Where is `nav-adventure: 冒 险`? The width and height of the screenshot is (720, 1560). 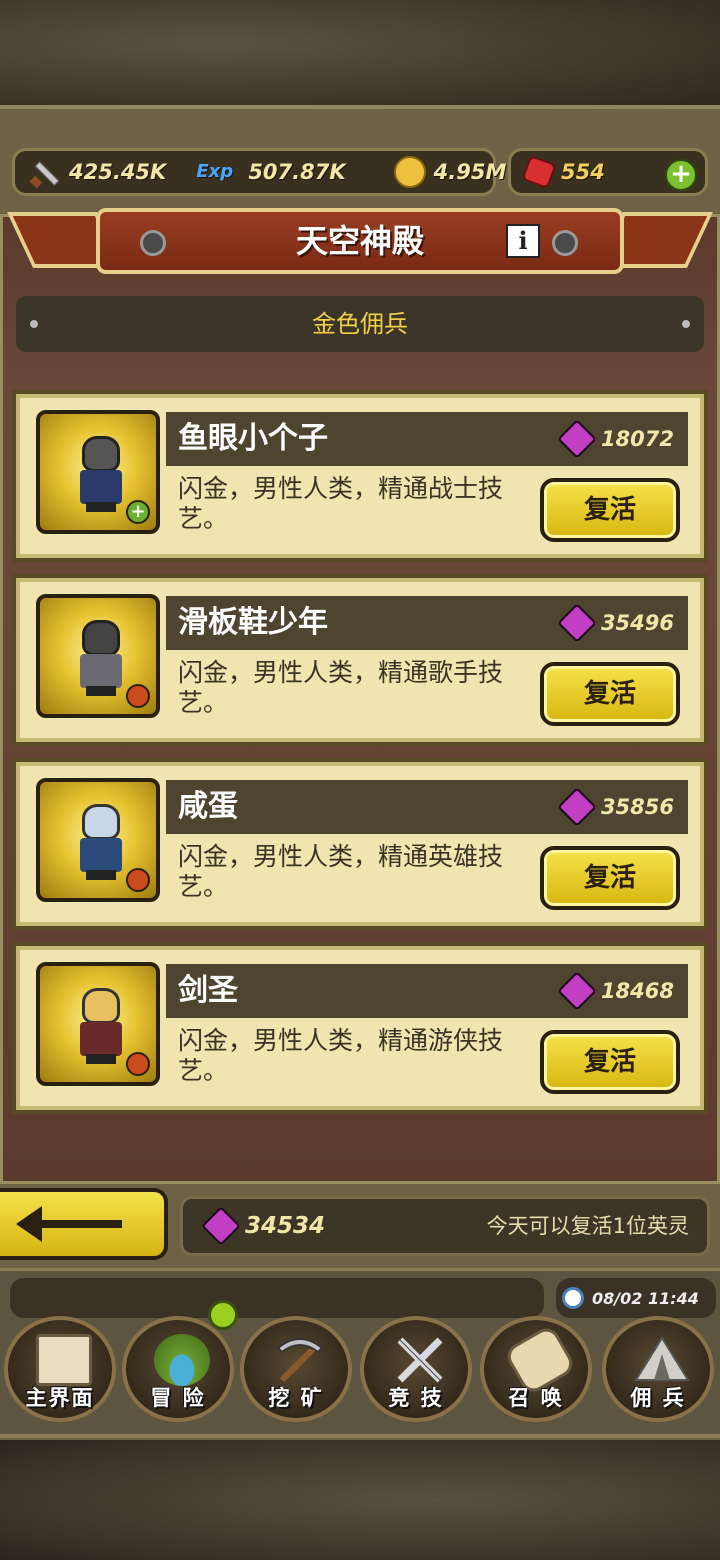
nav-adventure: 冒 险 is located at coordinates (178, 1369).